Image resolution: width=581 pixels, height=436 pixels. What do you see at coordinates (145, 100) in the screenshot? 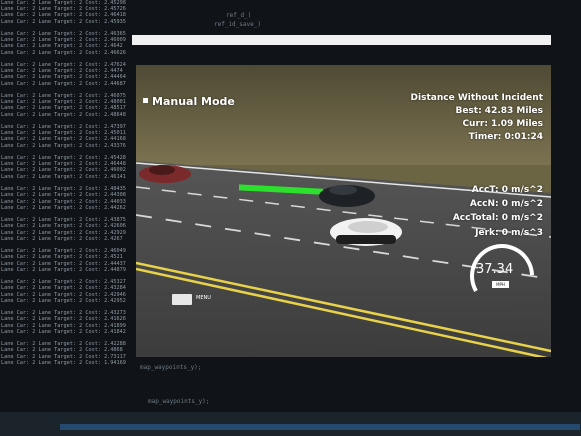
I see `mode-indicator-icon` at bounding box center [145, 100].